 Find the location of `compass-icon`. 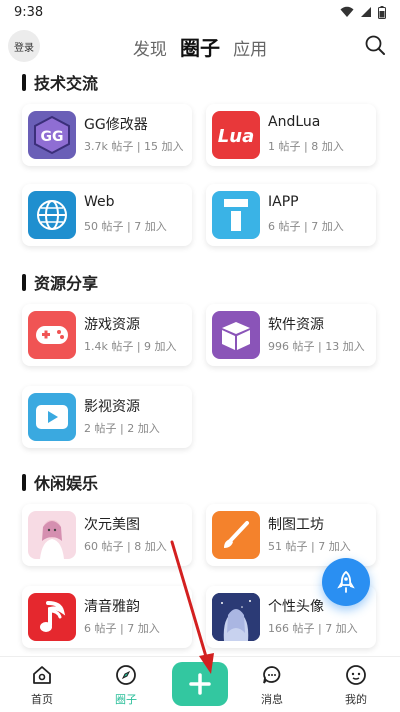

compass-icon is located at coordinates (126, 675).